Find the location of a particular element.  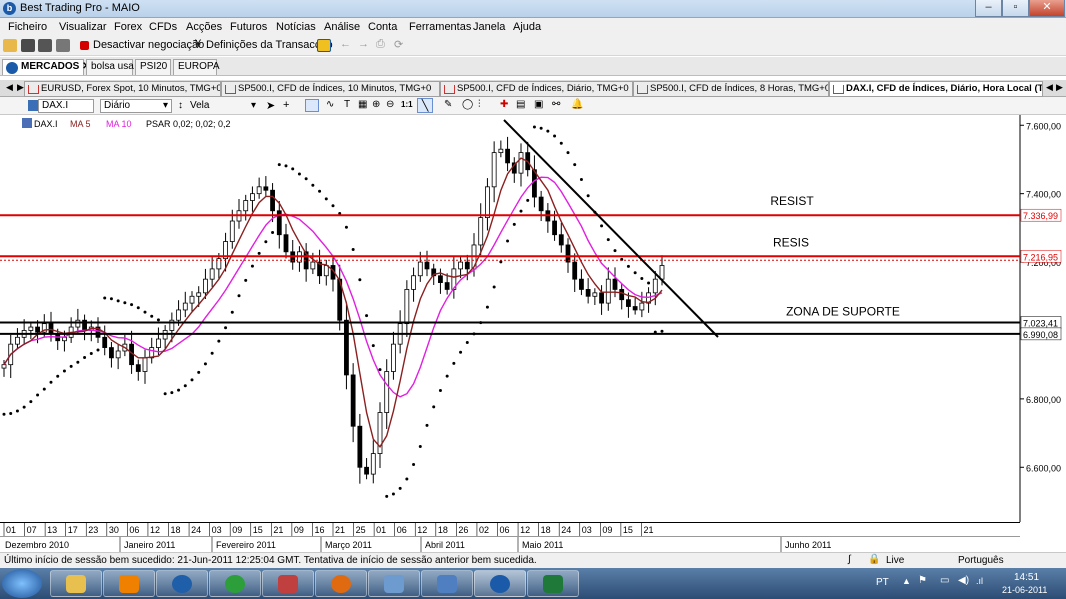

menu-accoes: Acções is located at coordinates (204, 27).